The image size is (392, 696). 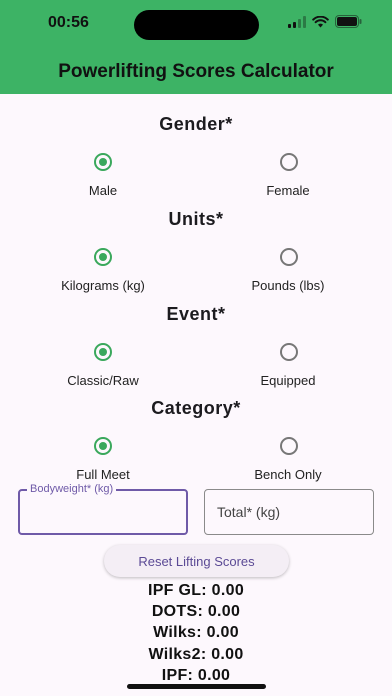 What do you see at coordinates (103, 380) in the screenshot?
I see `label-classic-raw: Classic/Raw` at bounding box center [103, 380].